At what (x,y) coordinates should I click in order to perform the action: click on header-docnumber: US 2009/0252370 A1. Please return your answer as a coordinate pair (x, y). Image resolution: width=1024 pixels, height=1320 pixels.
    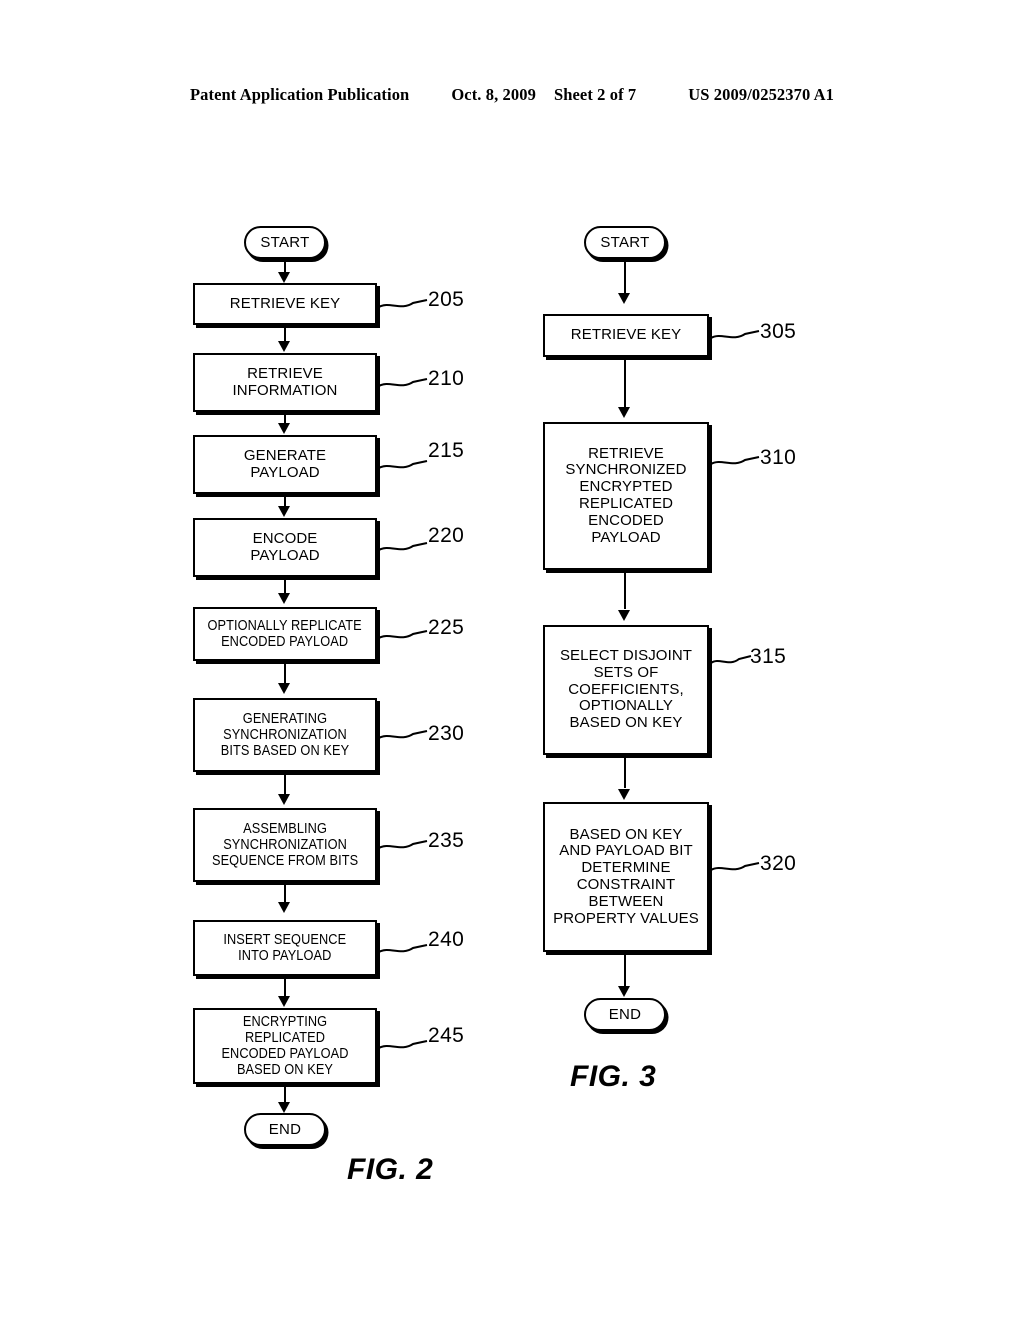
    Looking at the image, I should click on (761, 94).